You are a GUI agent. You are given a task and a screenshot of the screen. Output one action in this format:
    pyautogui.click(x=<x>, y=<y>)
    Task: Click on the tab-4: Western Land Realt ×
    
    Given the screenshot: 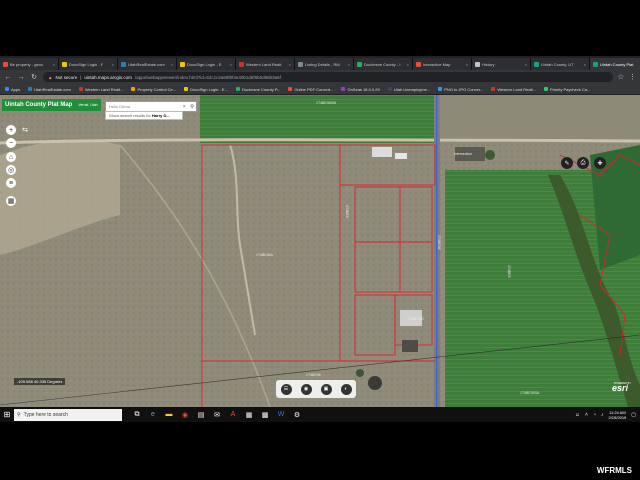 What is the action you would take?
    pyautogui.click(x=265, y=64)
    